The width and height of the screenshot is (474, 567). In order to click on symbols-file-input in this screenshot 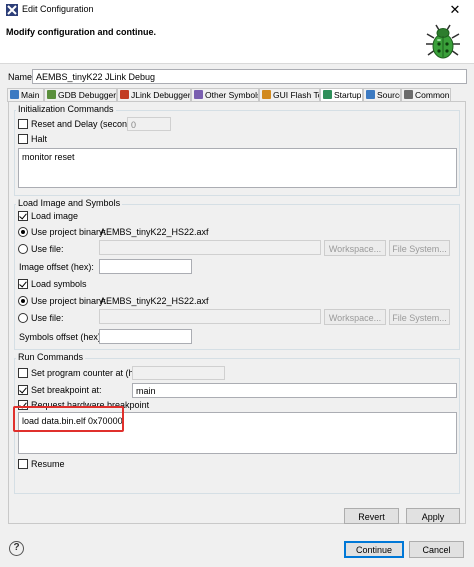, I will do `click(210, 316)`.